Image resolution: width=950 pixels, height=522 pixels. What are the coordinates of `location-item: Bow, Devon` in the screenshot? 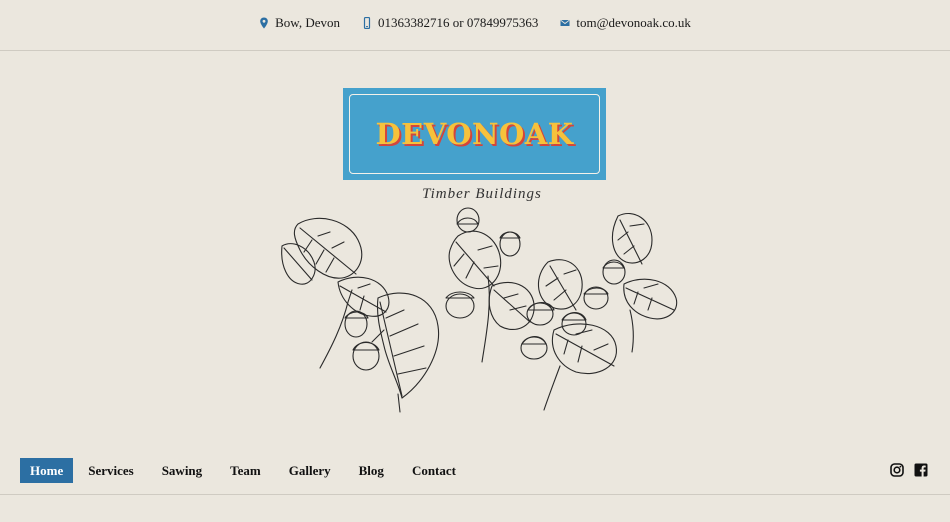 It's located at (299, 23).